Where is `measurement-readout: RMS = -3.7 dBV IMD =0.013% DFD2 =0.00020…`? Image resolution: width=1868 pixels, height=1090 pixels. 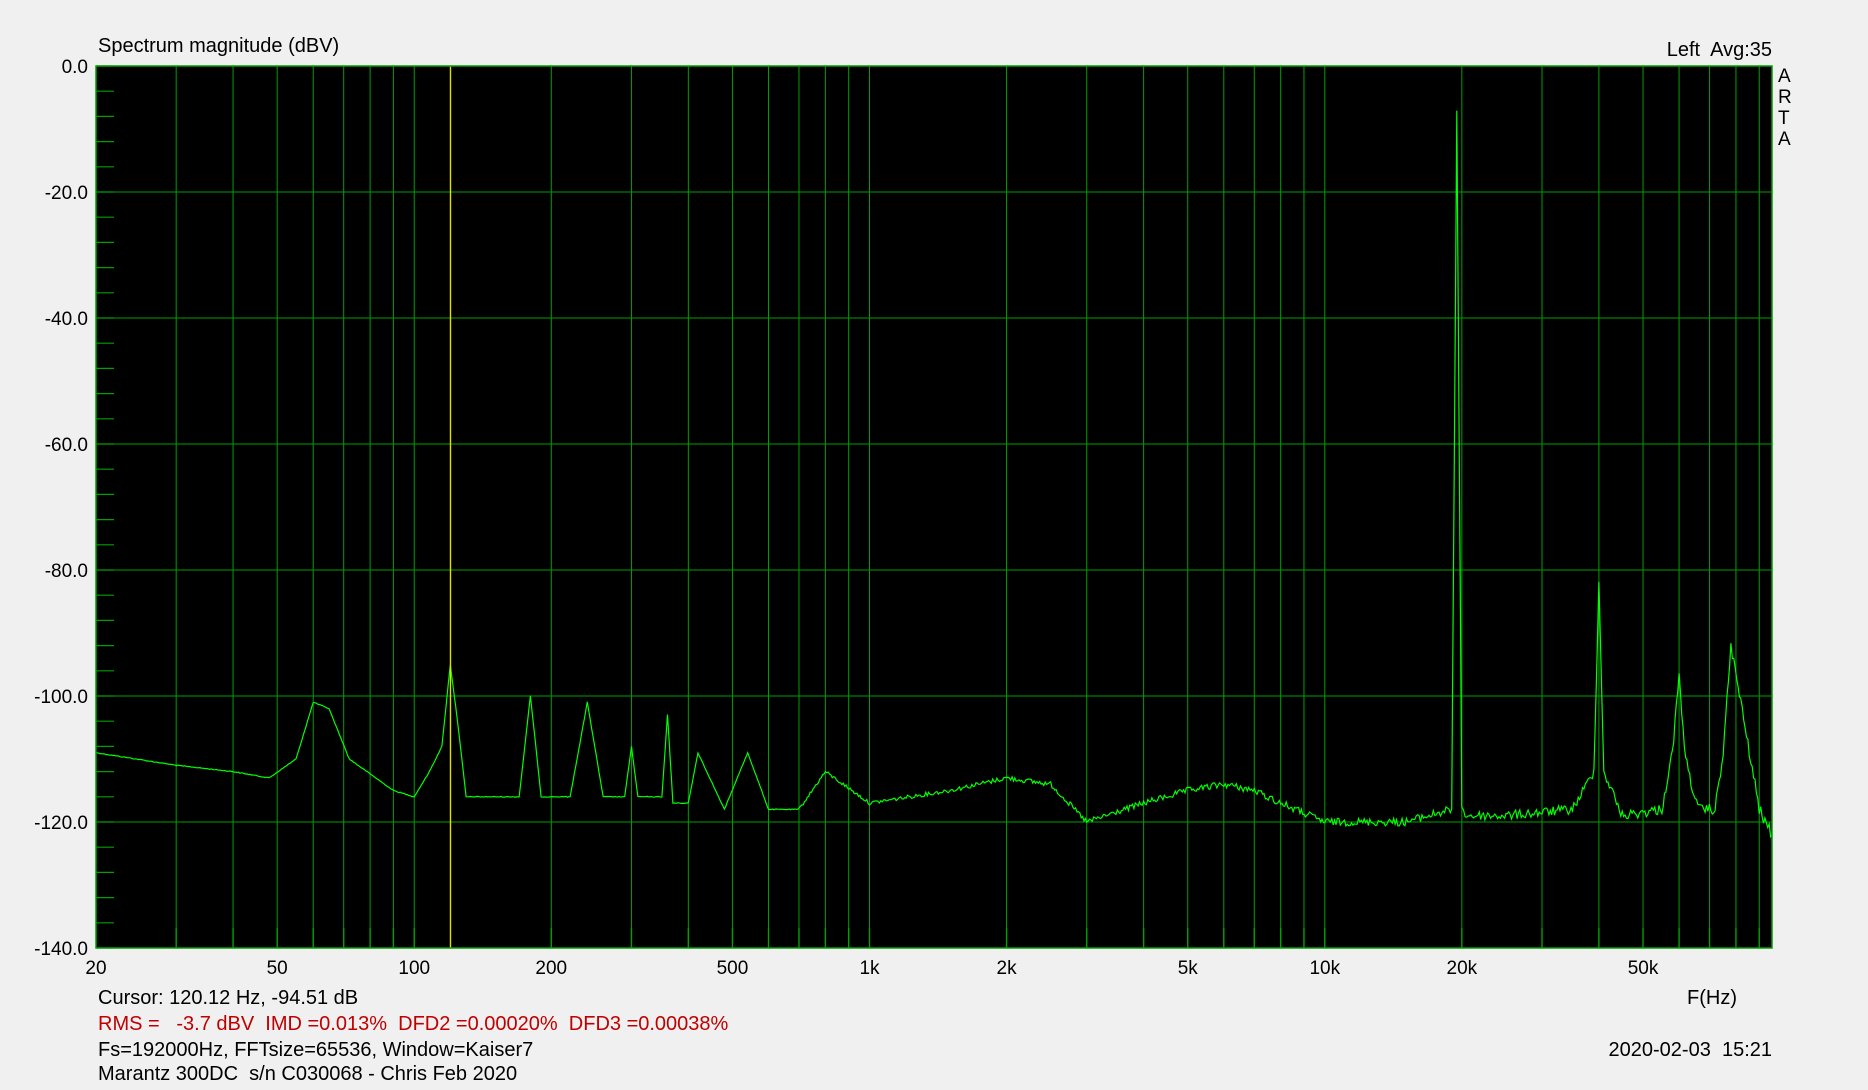 measurement-readout: RMS = -3.7 dBV IMD =0.013% DFD2 =0.00020… is located at coordinates (413, 1024).